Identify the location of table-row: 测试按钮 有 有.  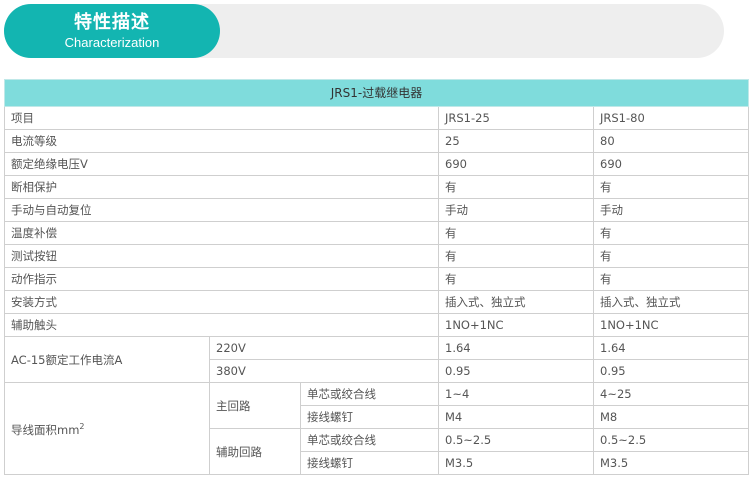
(377, 256).